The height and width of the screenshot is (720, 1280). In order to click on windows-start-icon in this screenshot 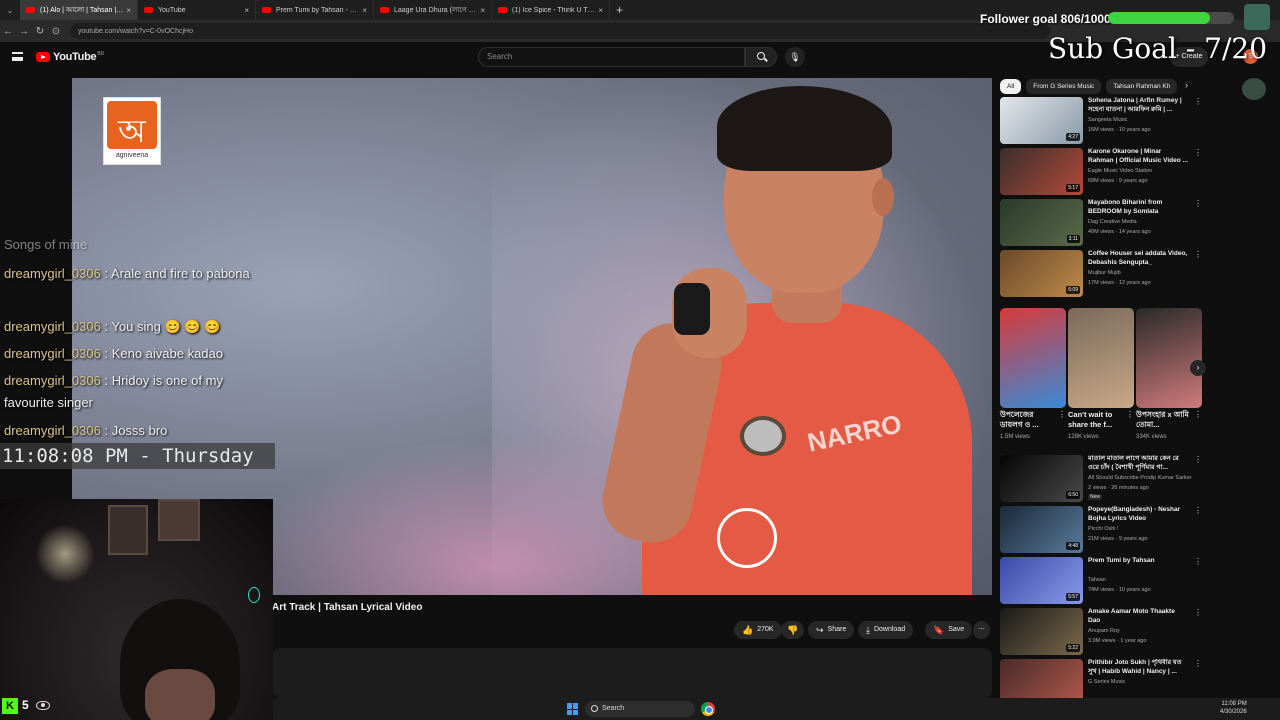, I will do `click(573, 709)`.